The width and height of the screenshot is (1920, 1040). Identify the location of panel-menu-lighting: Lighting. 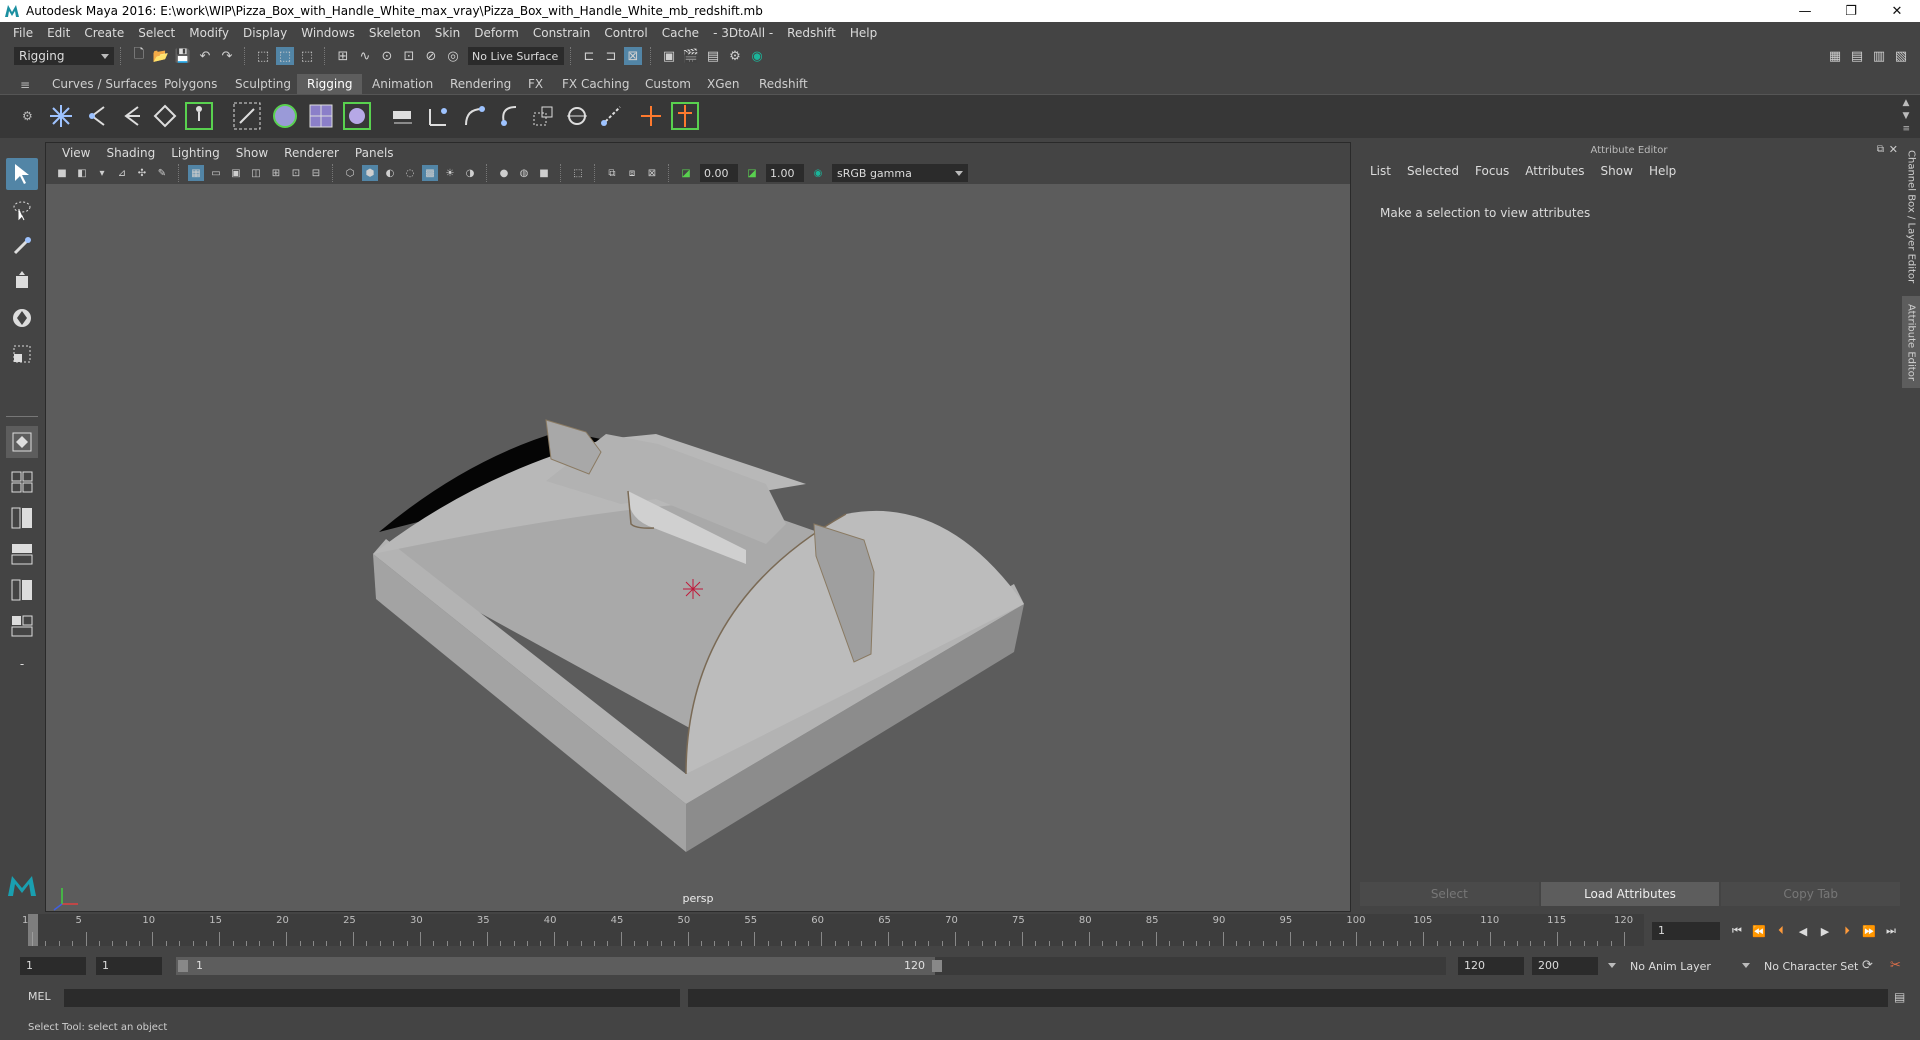
(195, 153).